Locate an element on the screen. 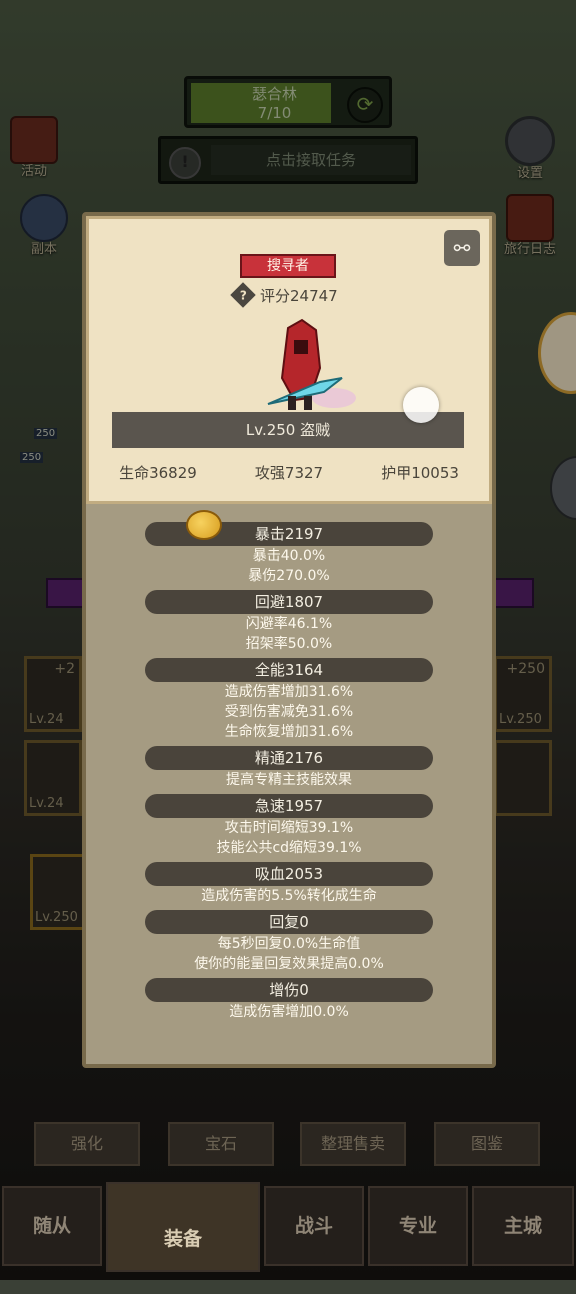 This screenshot has height=1294, width=576. stat-detail: 招架率50.0% is located at coordinates (289, 644).